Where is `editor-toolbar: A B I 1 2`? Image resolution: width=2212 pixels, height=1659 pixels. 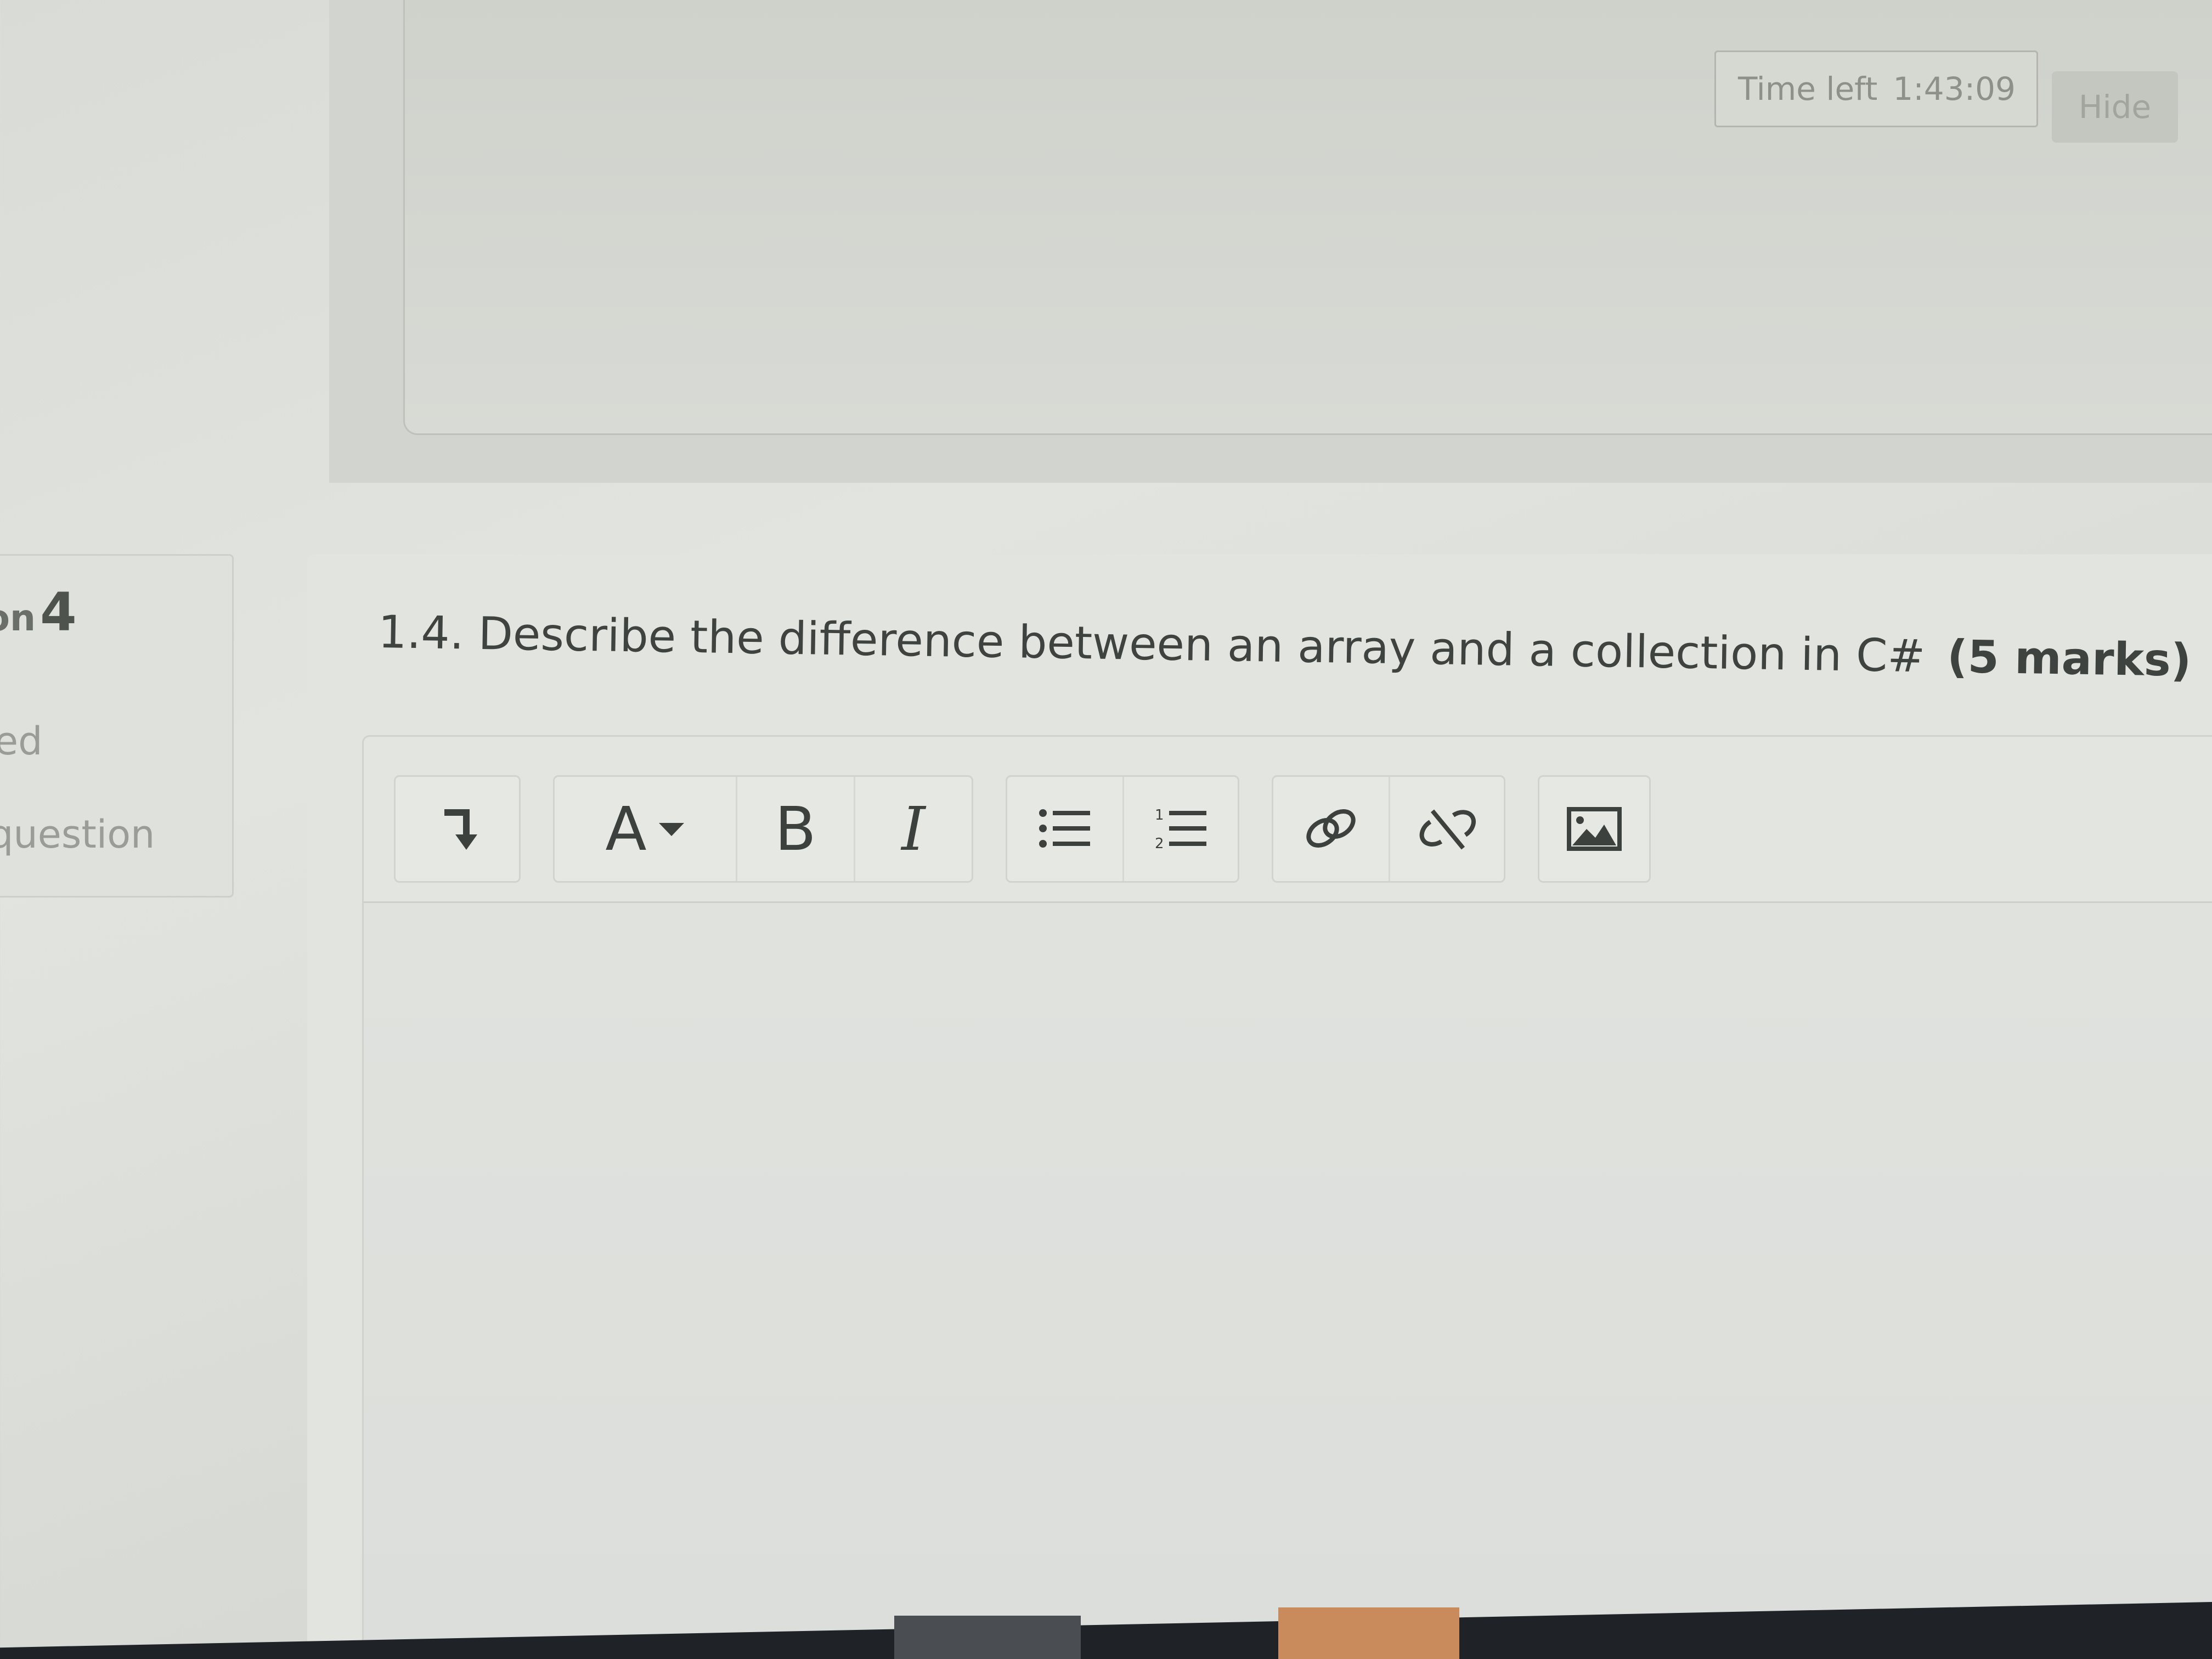
editor-toolbar: A B I 1 2 is located at coordinates (1288, 820).